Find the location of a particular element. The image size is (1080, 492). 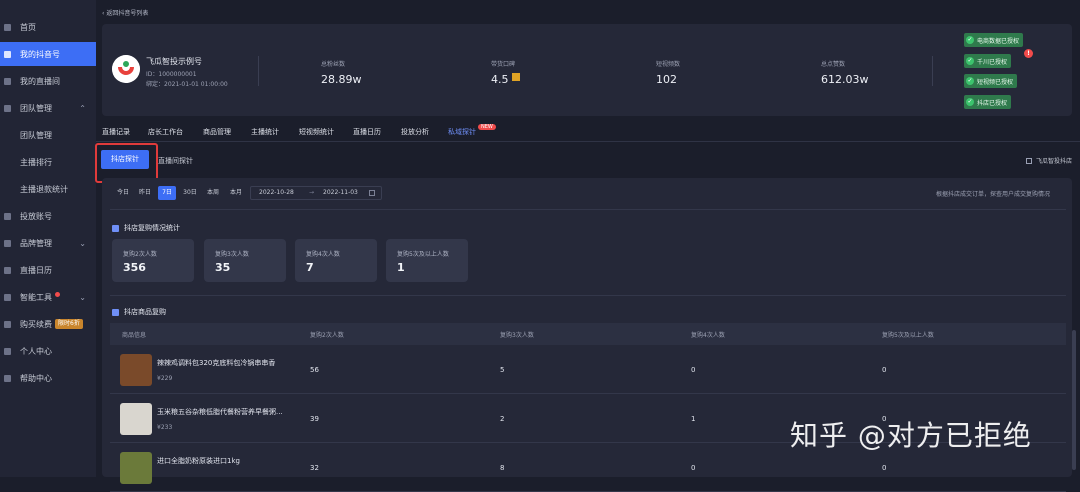

sidebar-item-live-calendar: 直播日历 is located at coordinates (48, 270).